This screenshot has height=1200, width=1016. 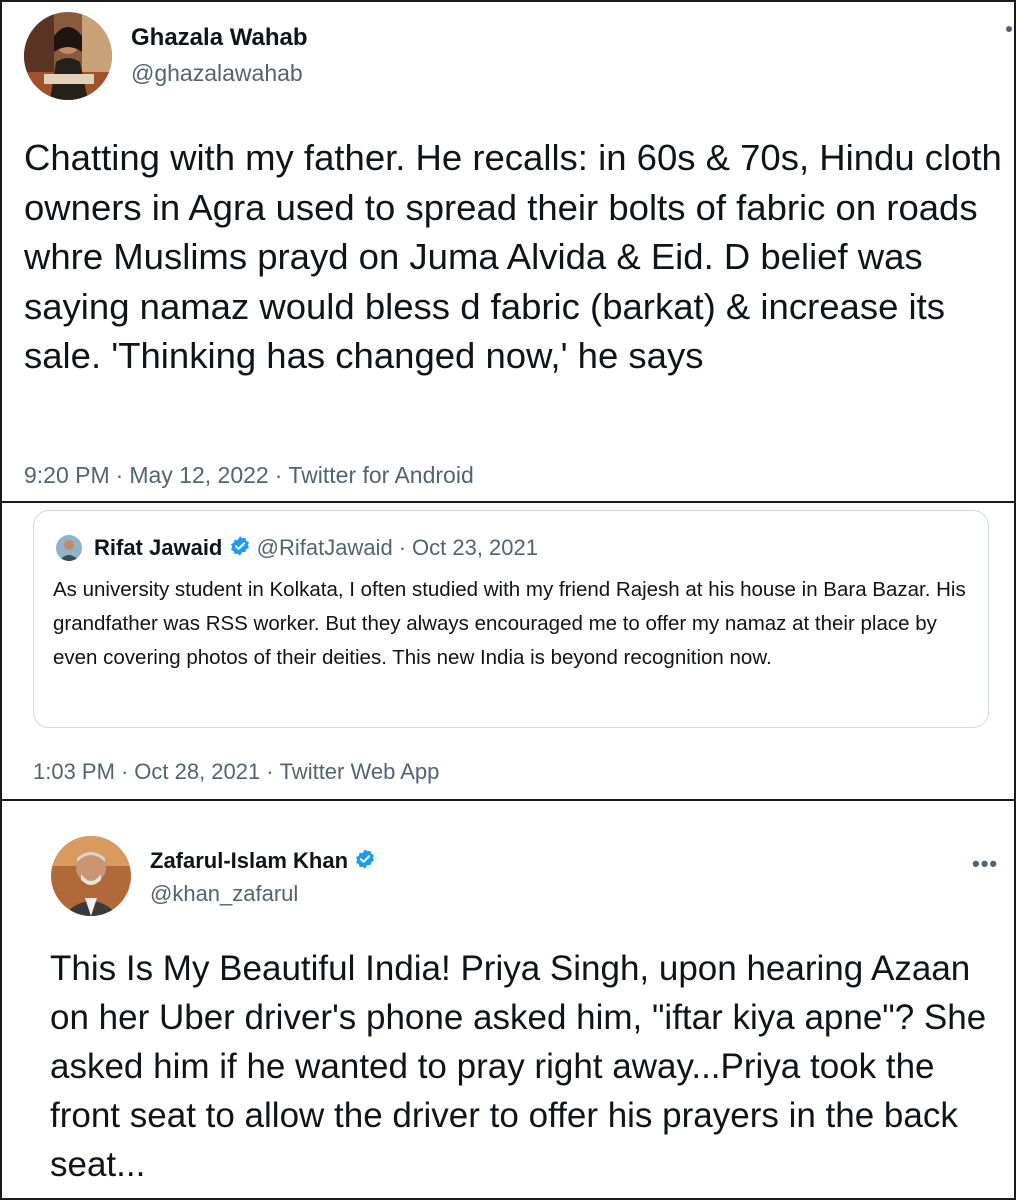 What do you see at coordinates (91, 876) in the screenshot?
I see `avatar-zafarul` at bounding box center [91, 876].